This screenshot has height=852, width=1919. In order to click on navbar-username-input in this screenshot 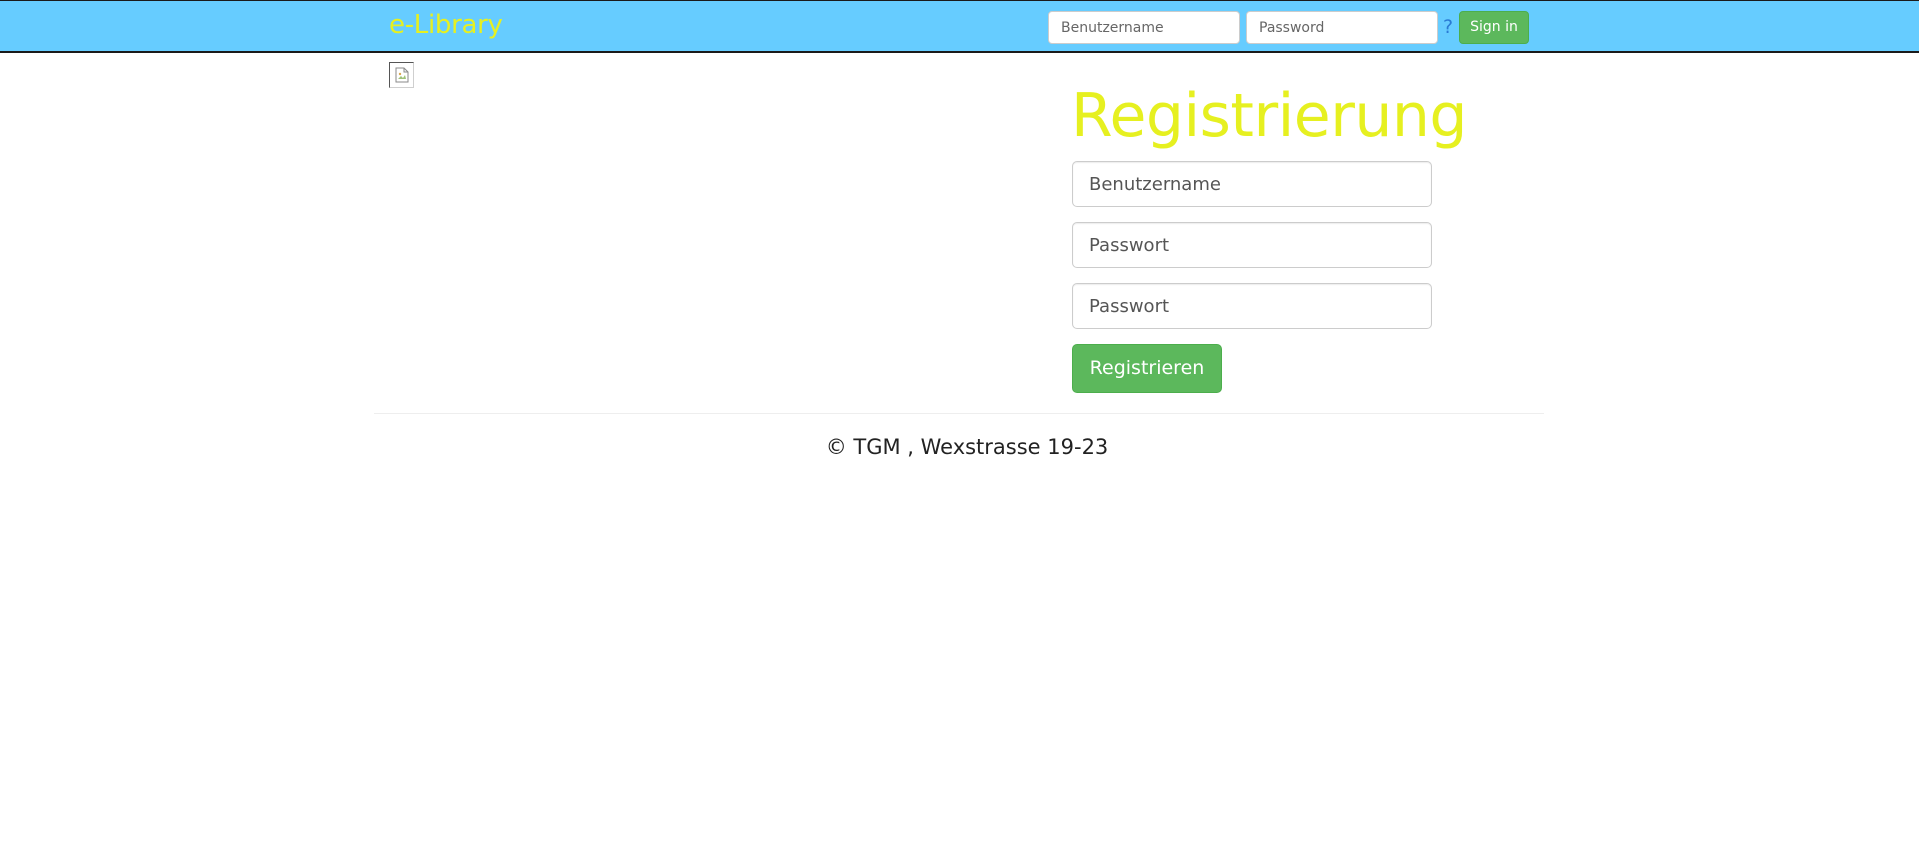, I will do `click(1144, 27)`.